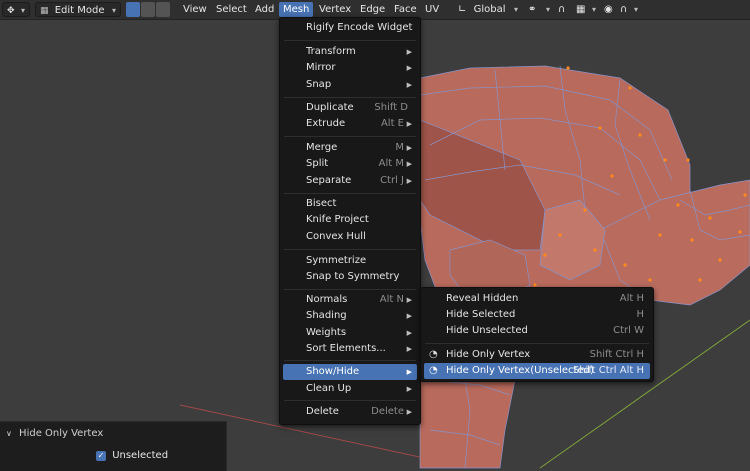  I want to click on snap-toggle: ∩, so click(566, 9).